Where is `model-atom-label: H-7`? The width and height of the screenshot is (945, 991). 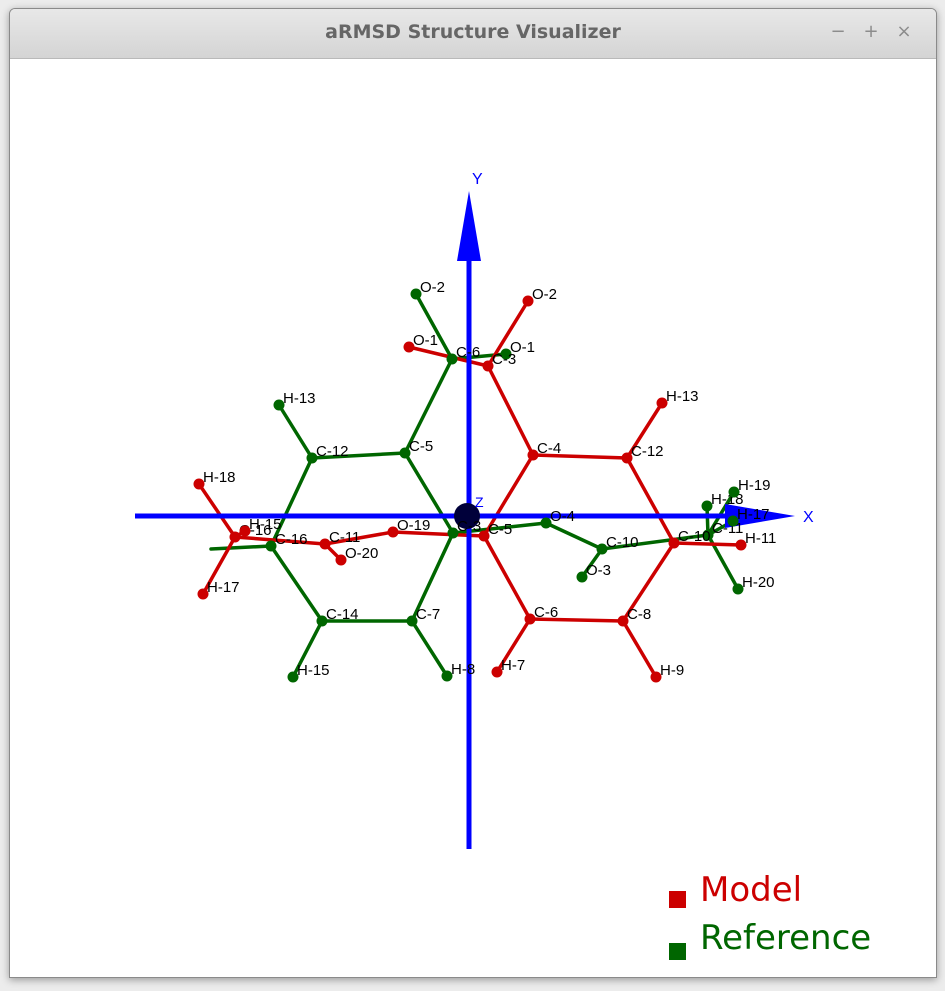
model-atom-label: H-7 is located at coordinates (513, 665).